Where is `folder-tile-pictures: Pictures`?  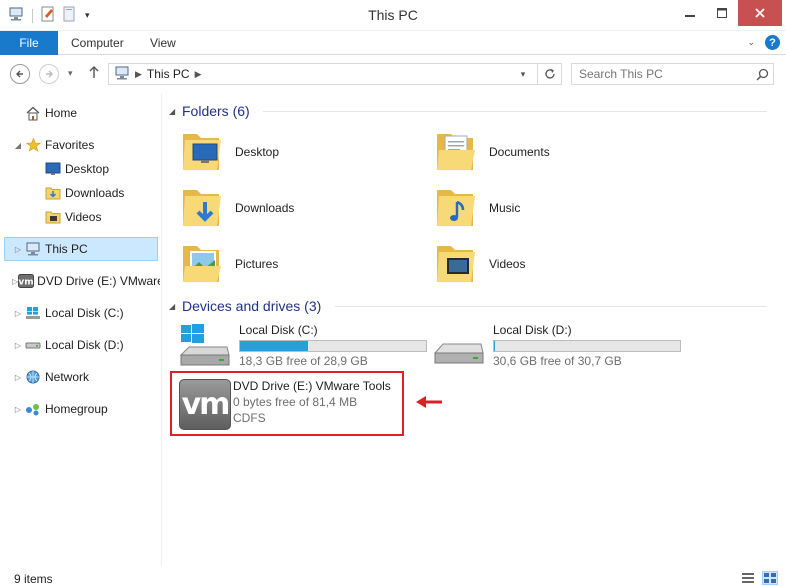
folder-tile-pictures: Pictures is located at coordinates (228, 264).